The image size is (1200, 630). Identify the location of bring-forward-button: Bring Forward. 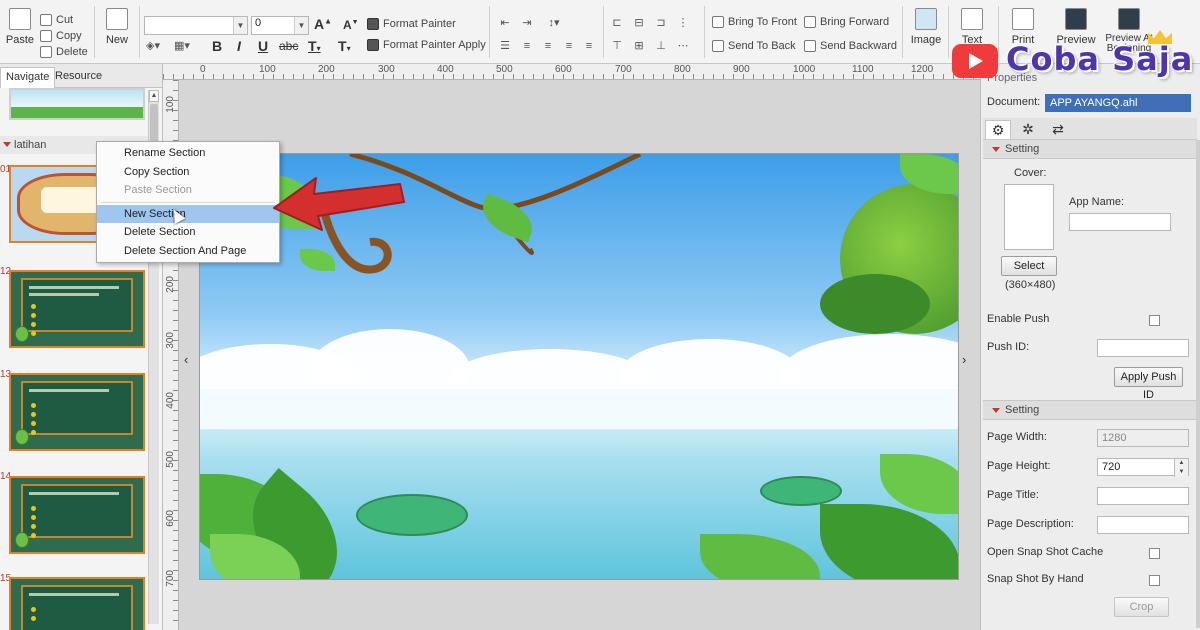
(846, 22).